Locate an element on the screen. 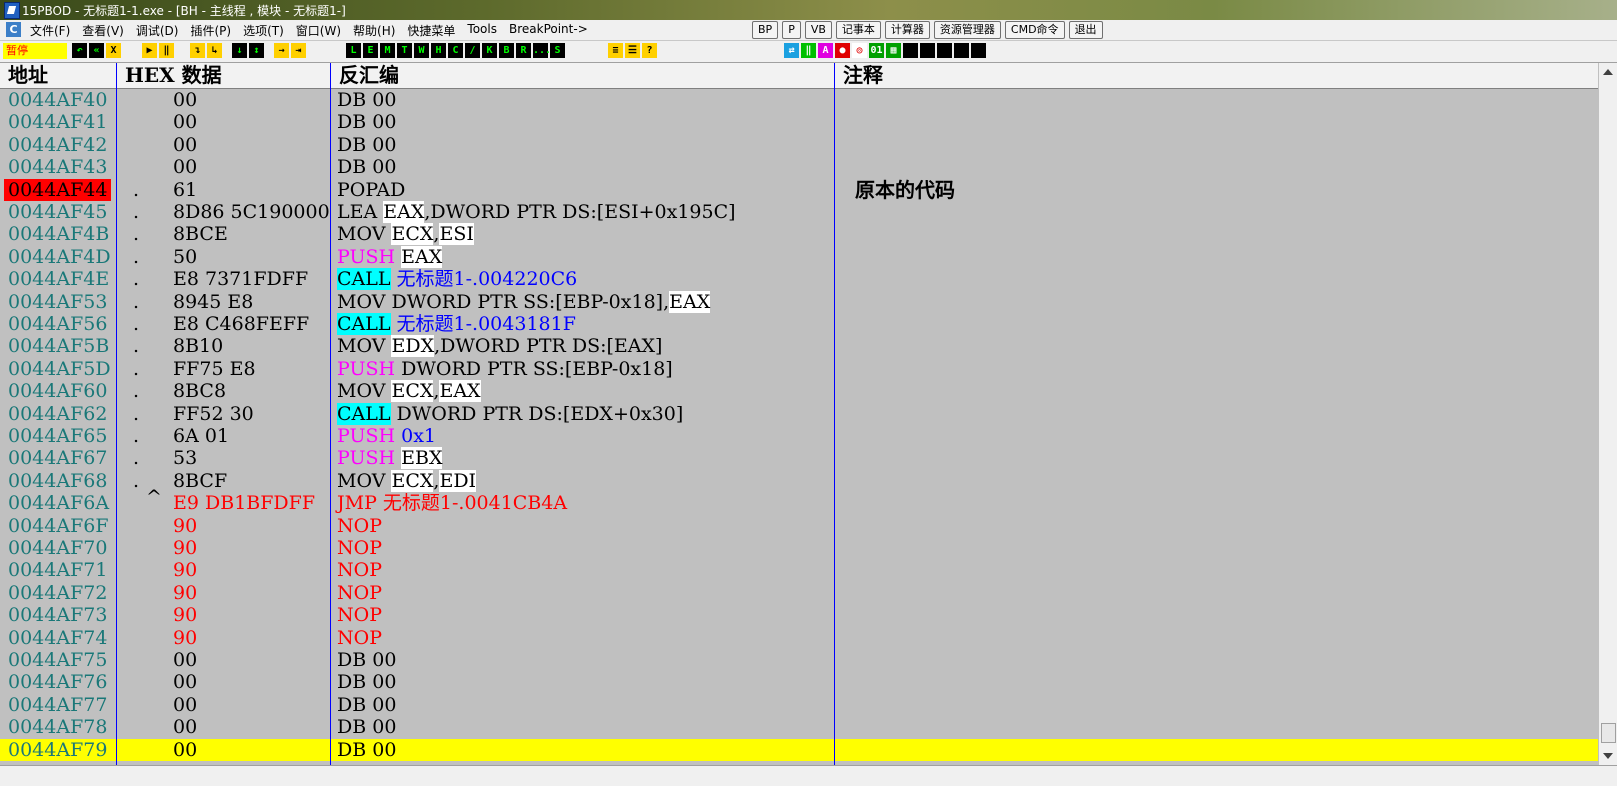 This screenshot has height=786, width=1617. menu-item: 调试(D) is located at coordinates (157, 30).